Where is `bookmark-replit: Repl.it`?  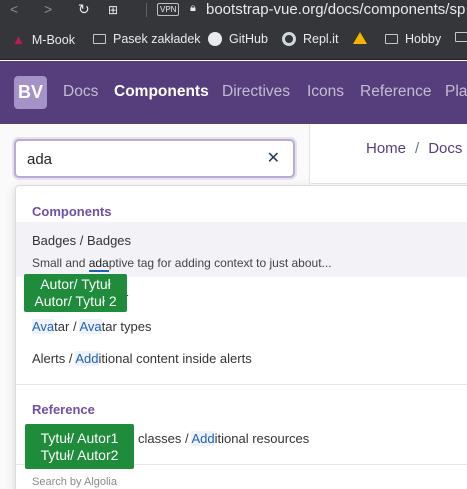
bookmark-replit: Repl.it is located at coordinates (310, 39).